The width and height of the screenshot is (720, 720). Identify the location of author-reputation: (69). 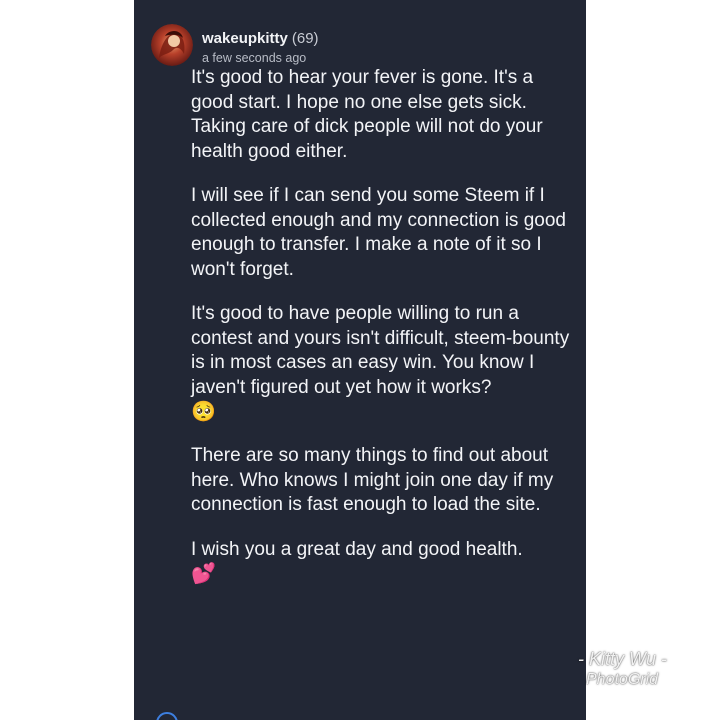
(305, 38).